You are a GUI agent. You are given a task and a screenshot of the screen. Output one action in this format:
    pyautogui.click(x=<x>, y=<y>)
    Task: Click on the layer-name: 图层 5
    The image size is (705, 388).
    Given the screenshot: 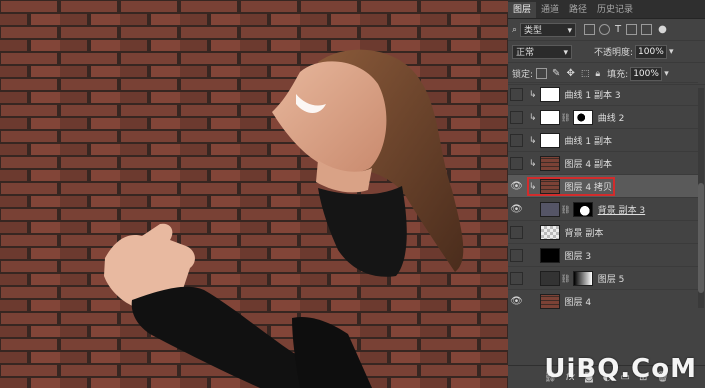 What is the action you would take?
    pyautogui.click(x=611, y=280)
    